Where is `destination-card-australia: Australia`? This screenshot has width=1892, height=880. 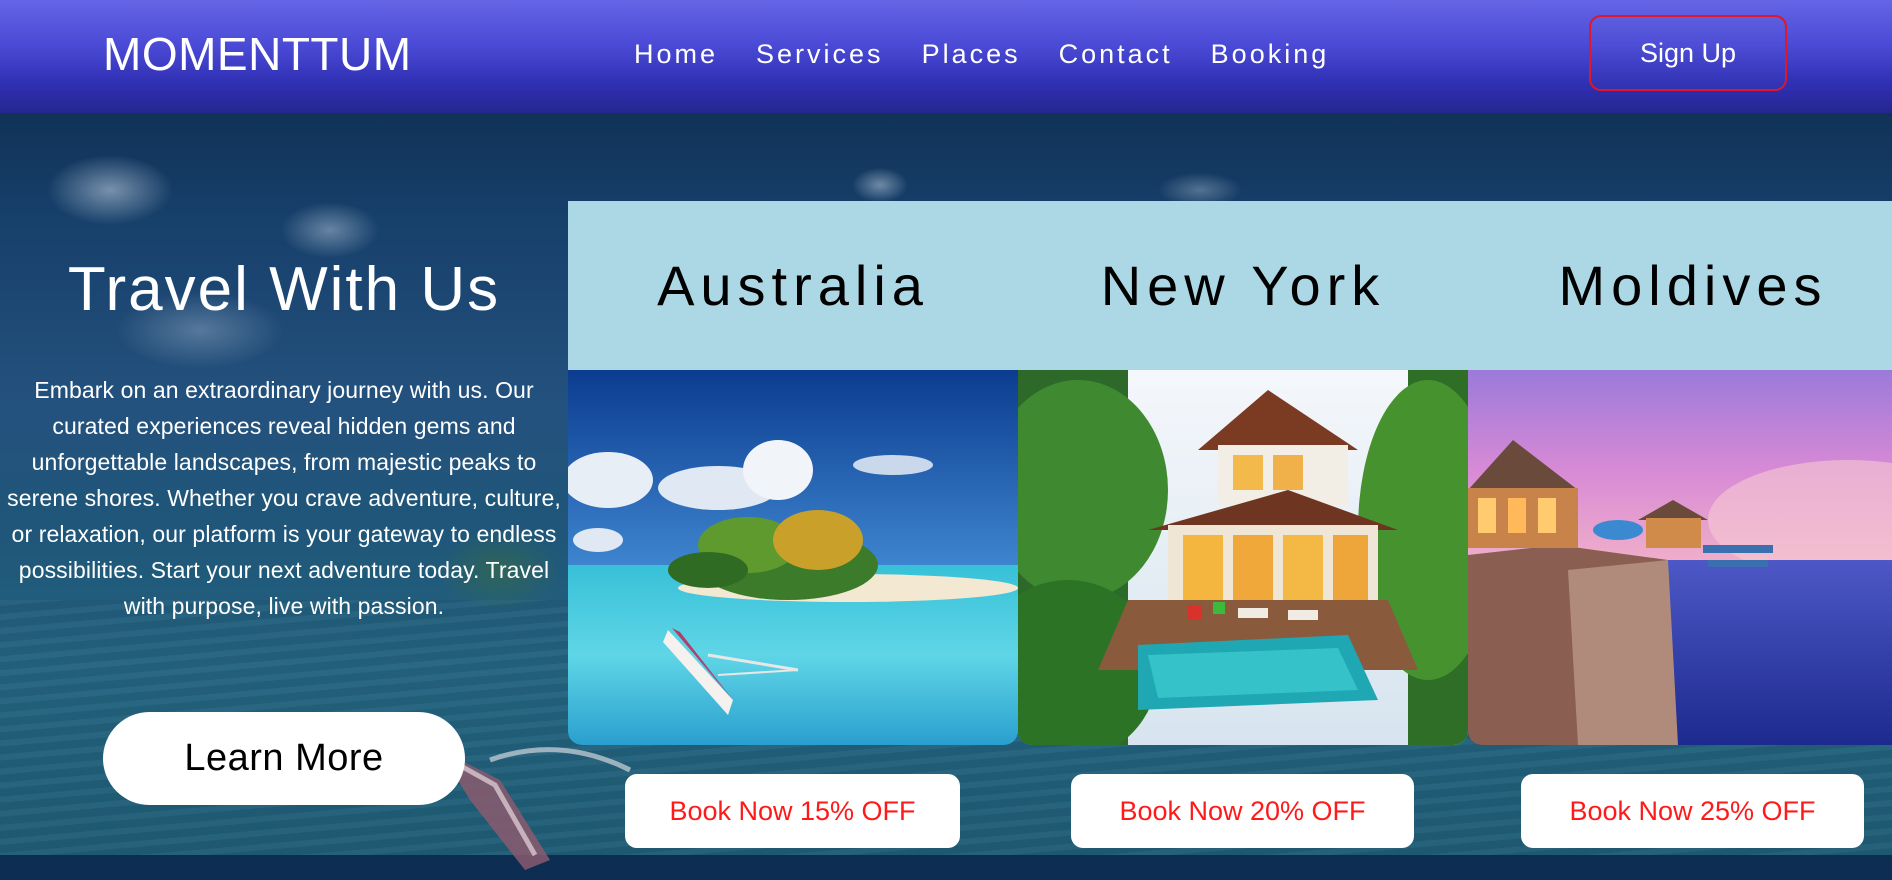 destination-card-australia: Australia is located at coordinates (793, 473).